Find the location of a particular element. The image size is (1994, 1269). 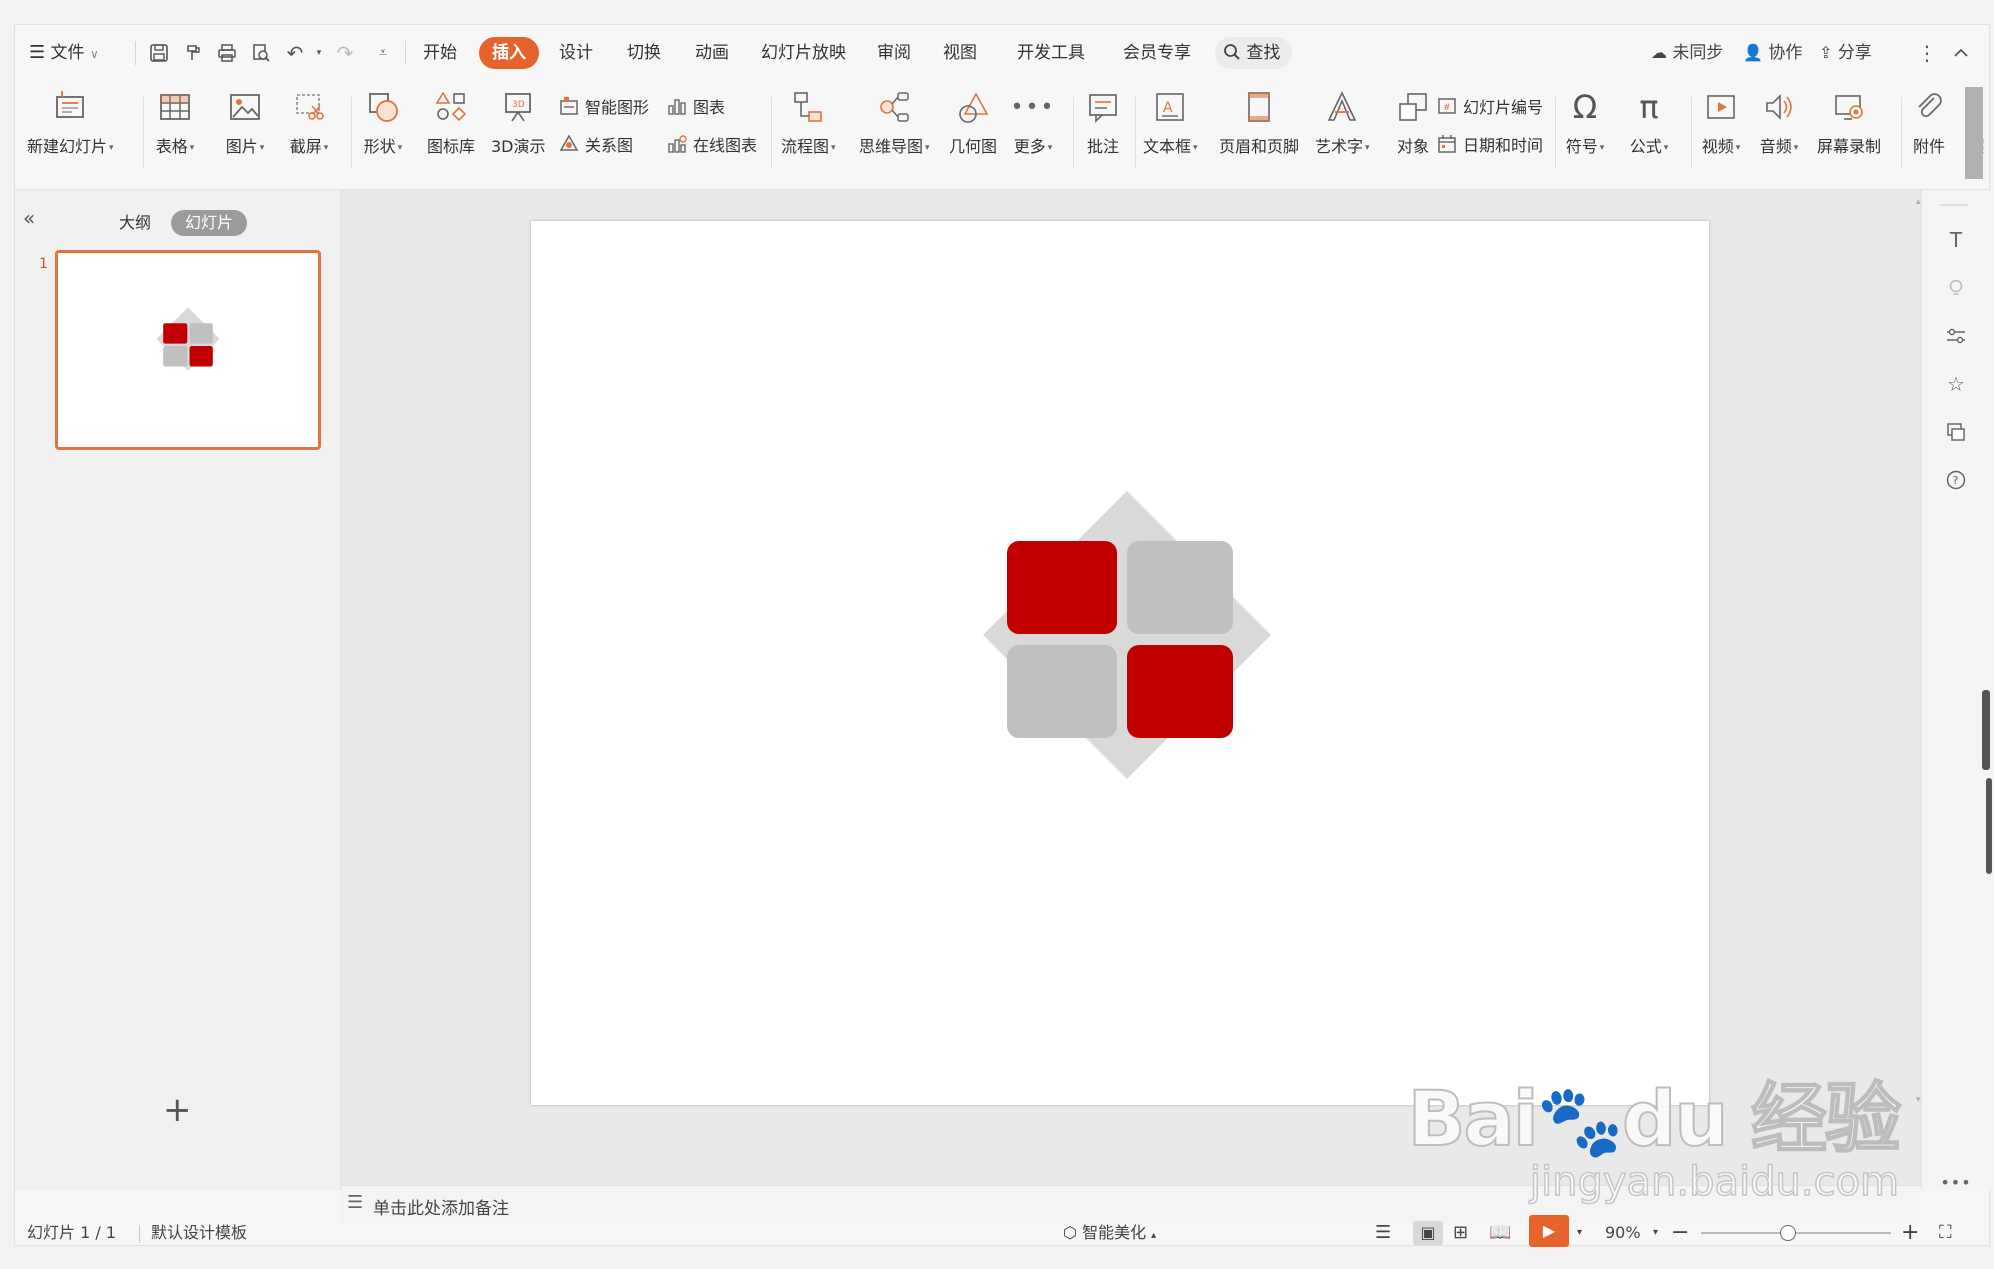

search-button: 查找 is located at coordinates (1254, 53).